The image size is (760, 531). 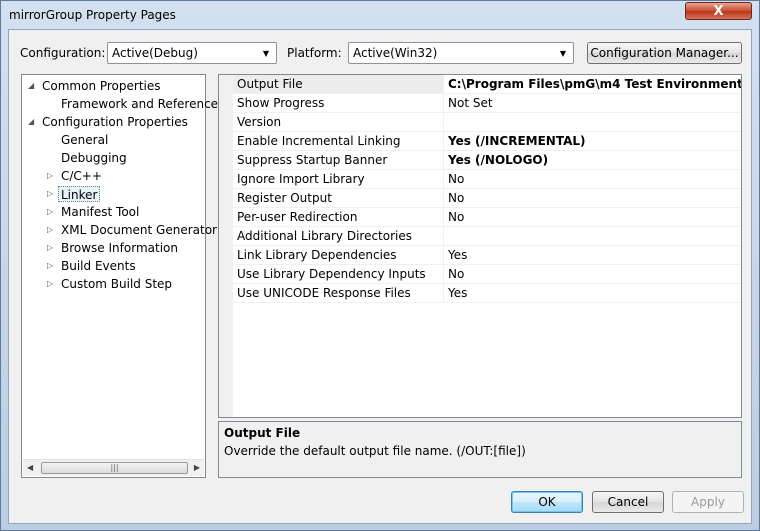 I want to click on property-name: Link Library Dependencies, so click(x=317, y=255).